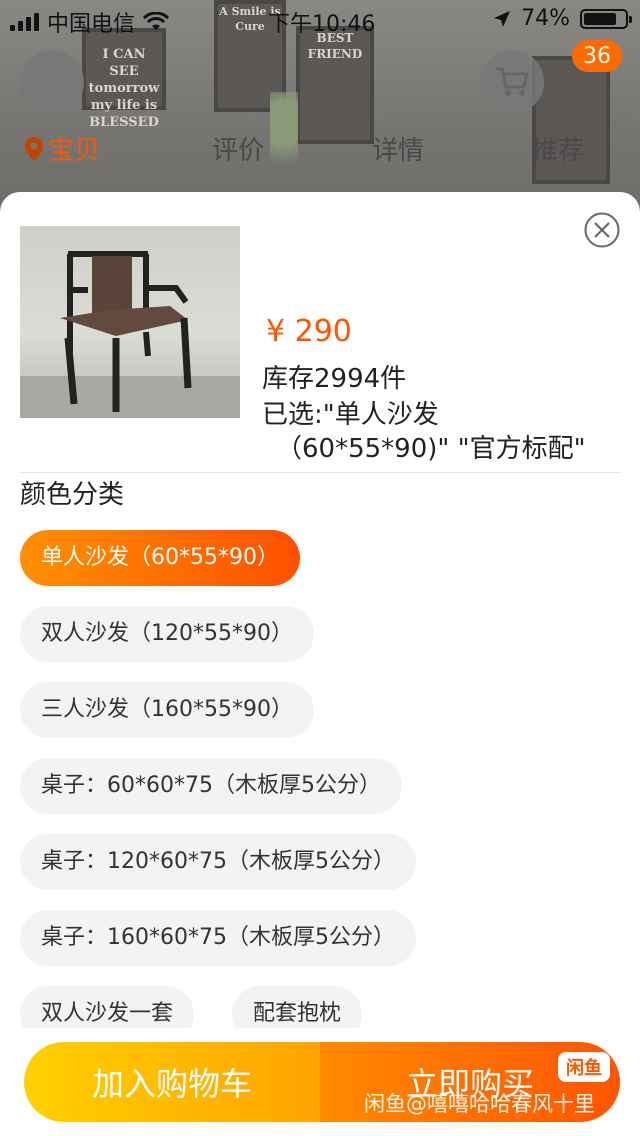 The width and height of the screenshot is (640, 1136). I want to click on carrier-group: 中国电信, so click(90, 22).